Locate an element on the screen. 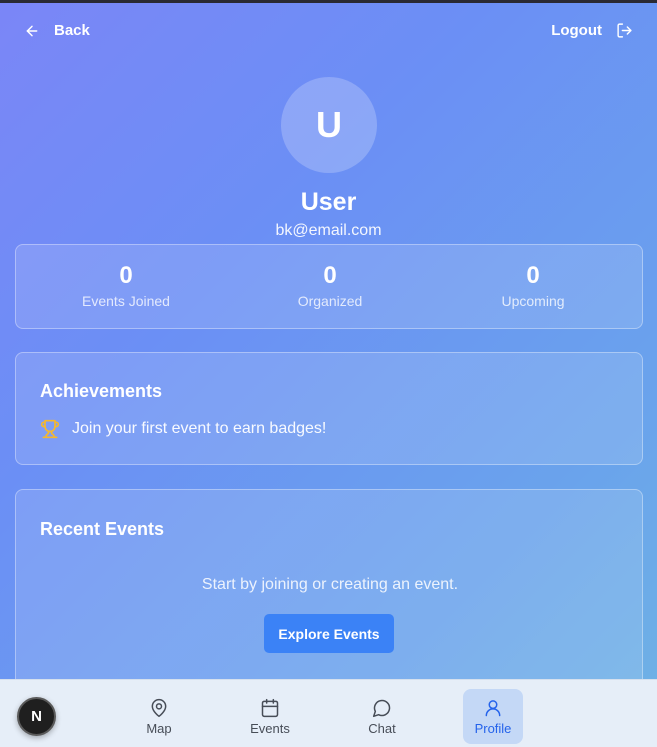 The height and width of the screenshot is (747, 657). stat-label: Upcoming is located at coordinates (533, 301).